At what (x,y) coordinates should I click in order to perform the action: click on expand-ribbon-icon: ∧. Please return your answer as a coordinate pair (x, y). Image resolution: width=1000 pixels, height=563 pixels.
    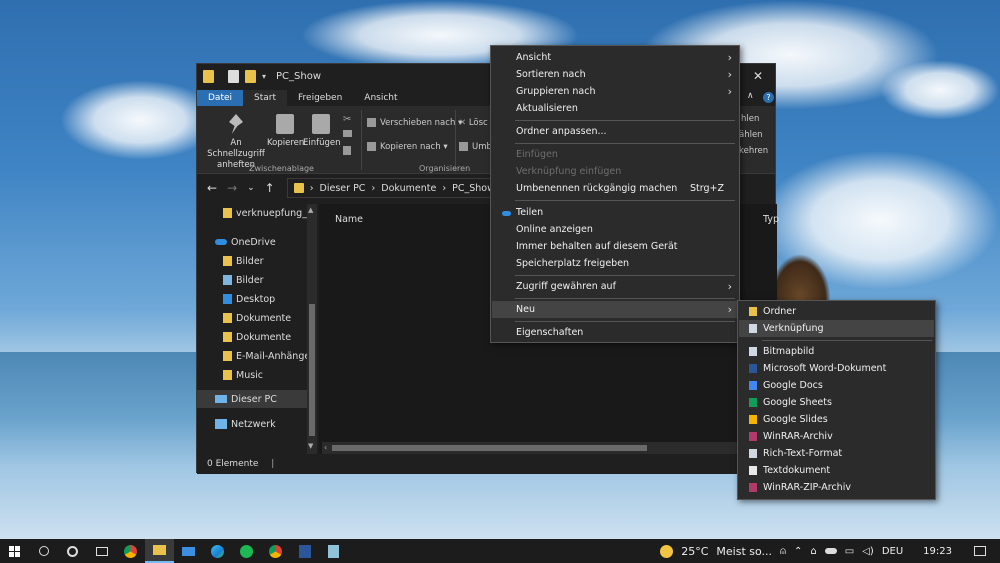
    Looking at the image, I should click on (750, 96).